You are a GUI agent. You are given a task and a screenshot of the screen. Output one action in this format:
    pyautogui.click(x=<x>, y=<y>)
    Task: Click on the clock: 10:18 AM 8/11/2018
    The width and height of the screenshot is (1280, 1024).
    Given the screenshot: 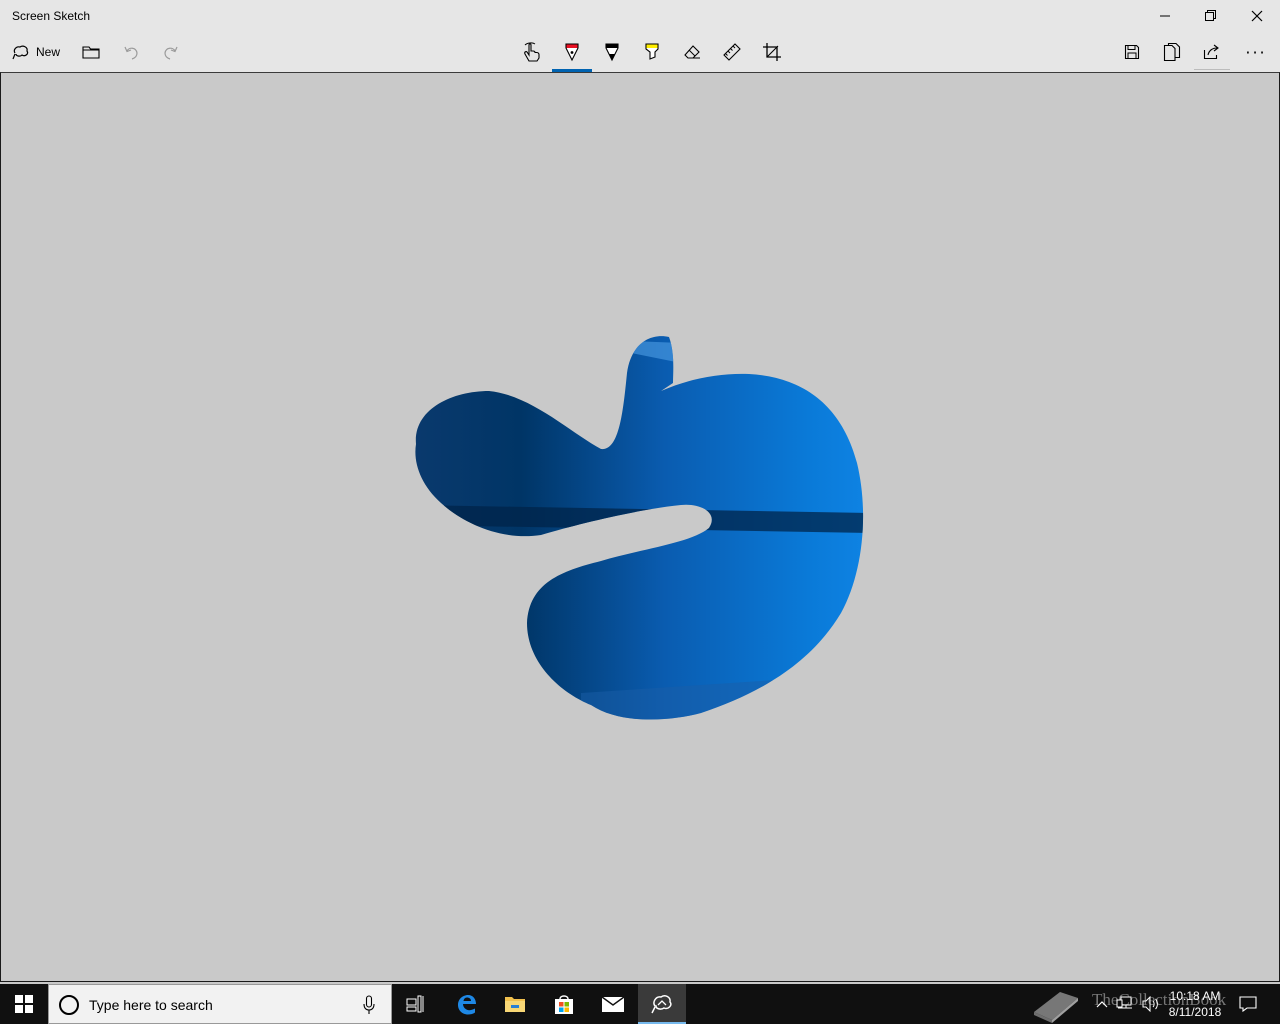 What is the action you would take?
    pyautogui.click(x=1195, y=1004)
    